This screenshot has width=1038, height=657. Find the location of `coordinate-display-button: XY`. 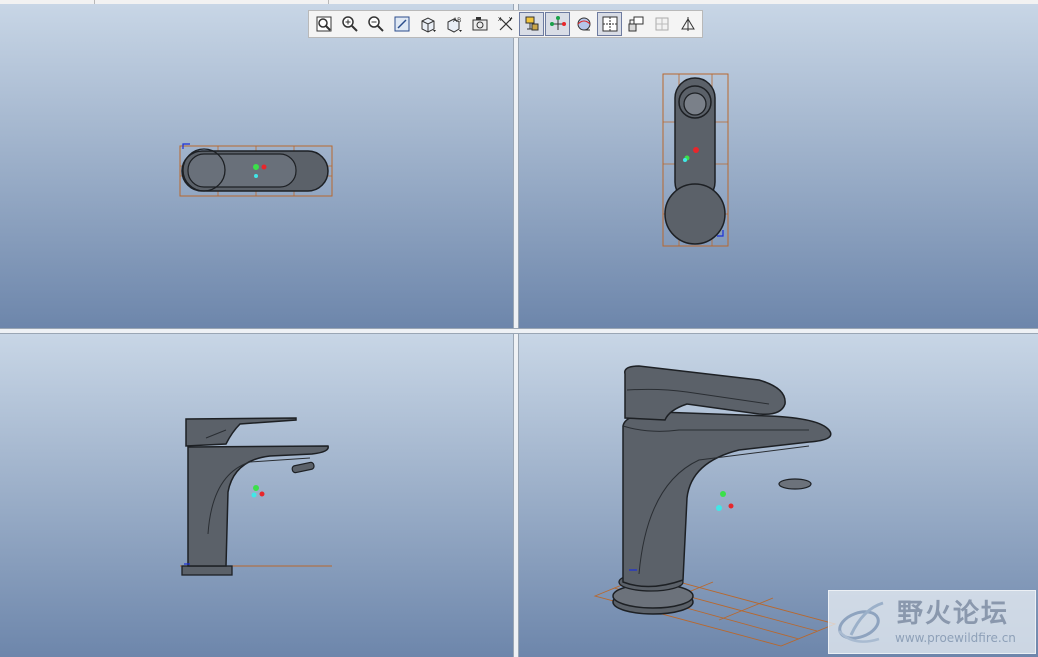

coordinate-display-button: XY is located at coordinates (505, 24).